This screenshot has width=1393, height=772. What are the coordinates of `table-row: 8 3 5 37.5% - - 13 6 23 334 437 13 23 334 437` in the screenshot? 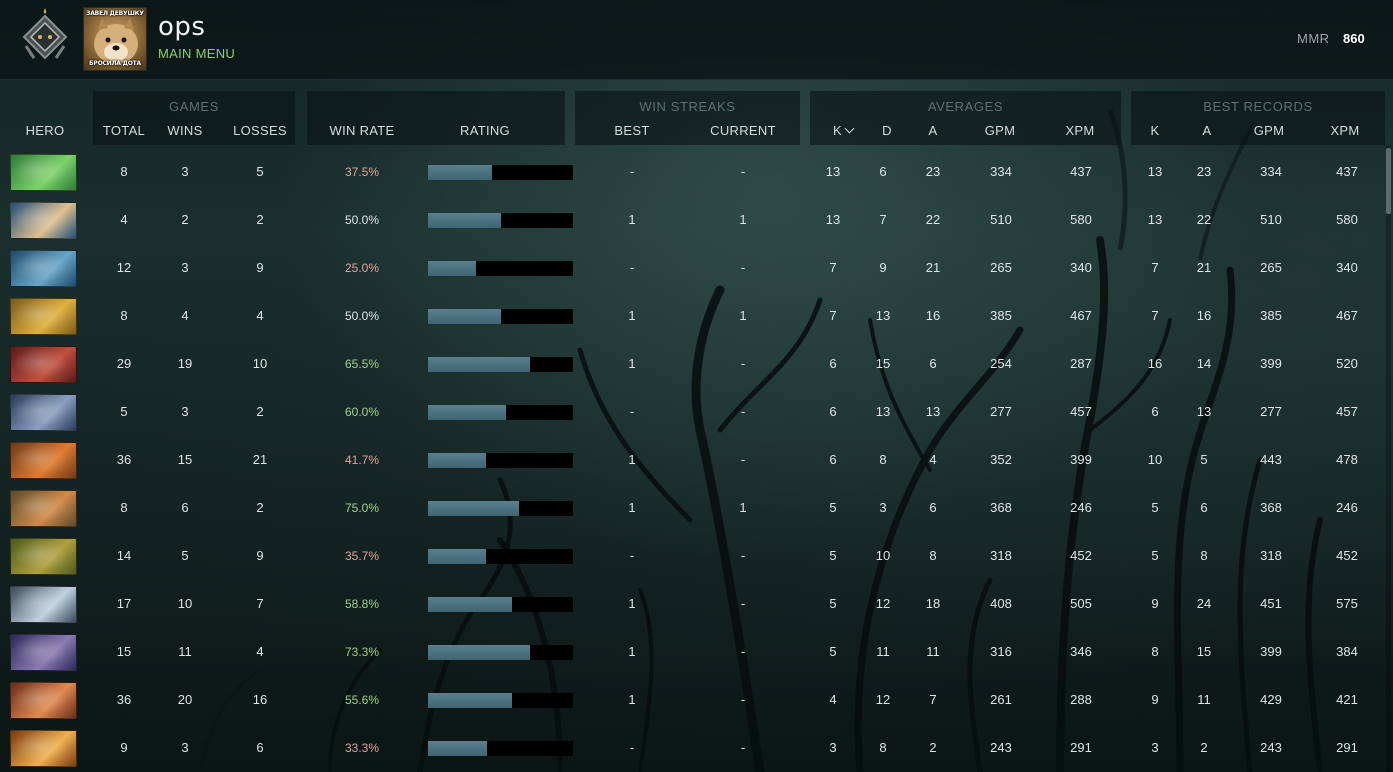 It's located at (692, 172).